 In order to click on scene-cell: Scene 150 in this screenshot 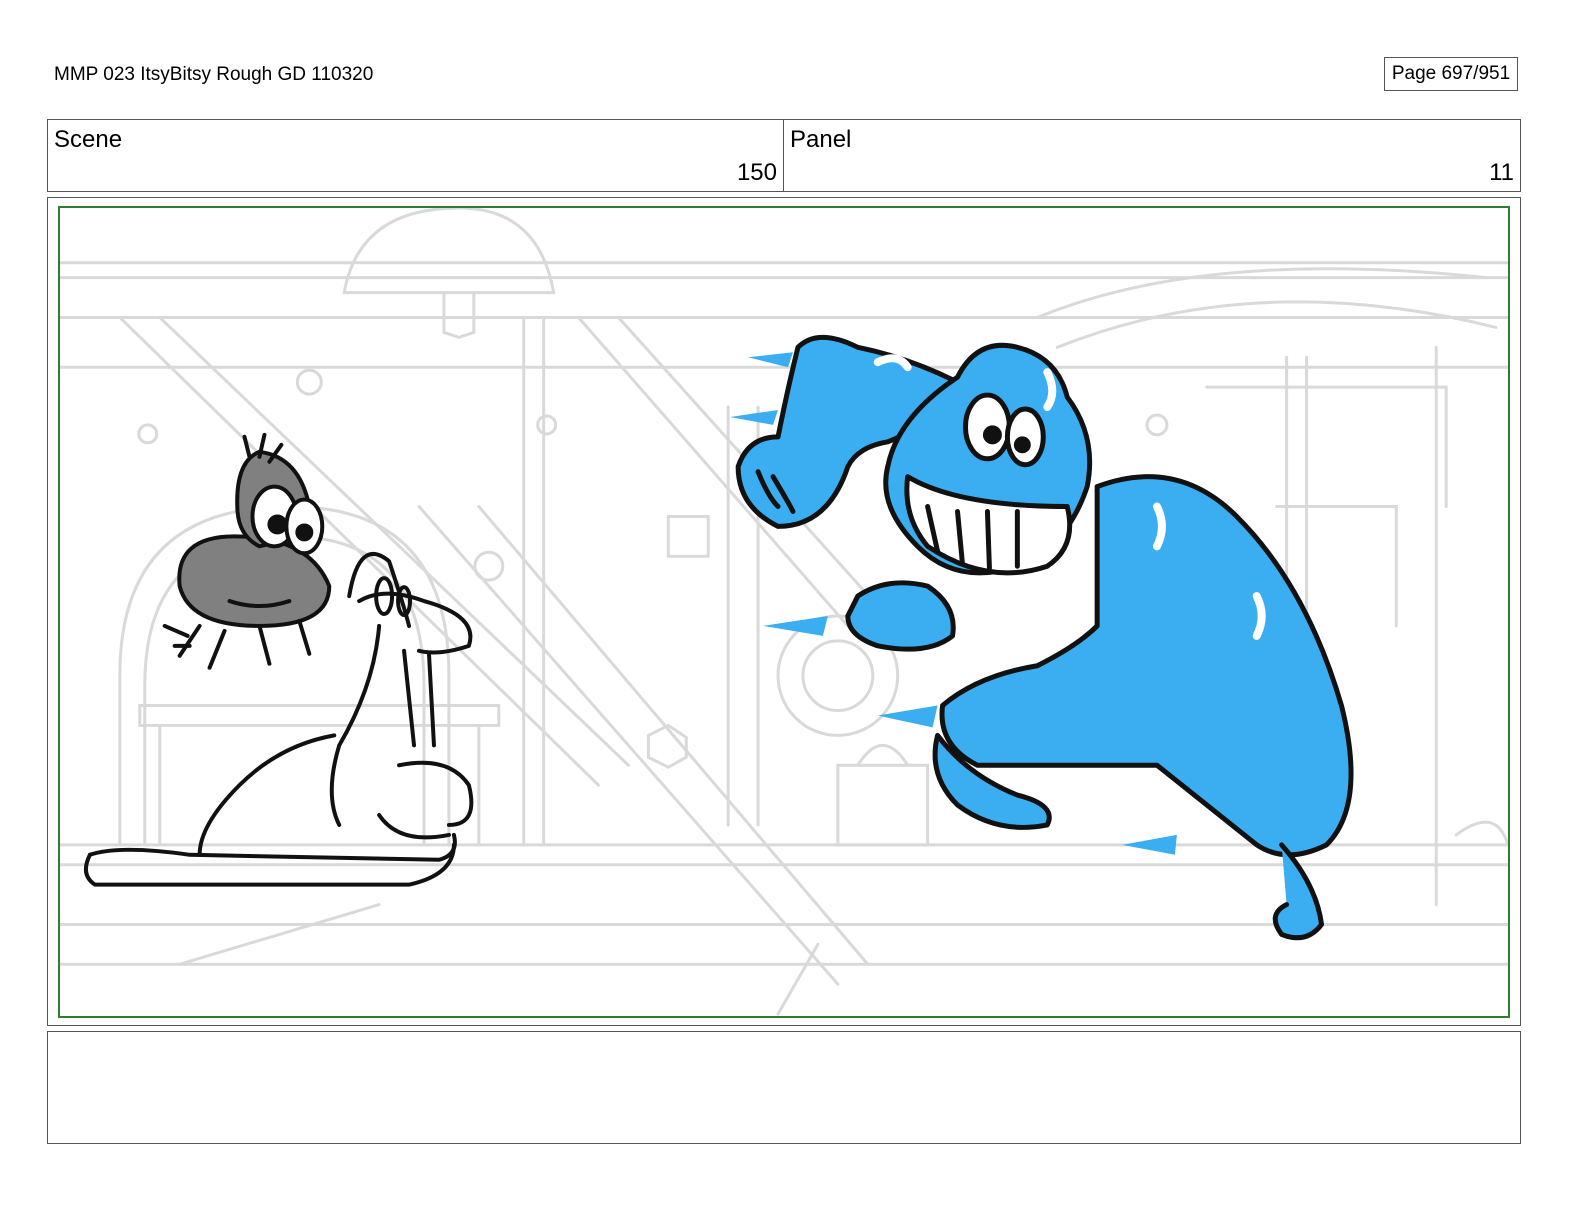, I will do `click(416, 155)`.